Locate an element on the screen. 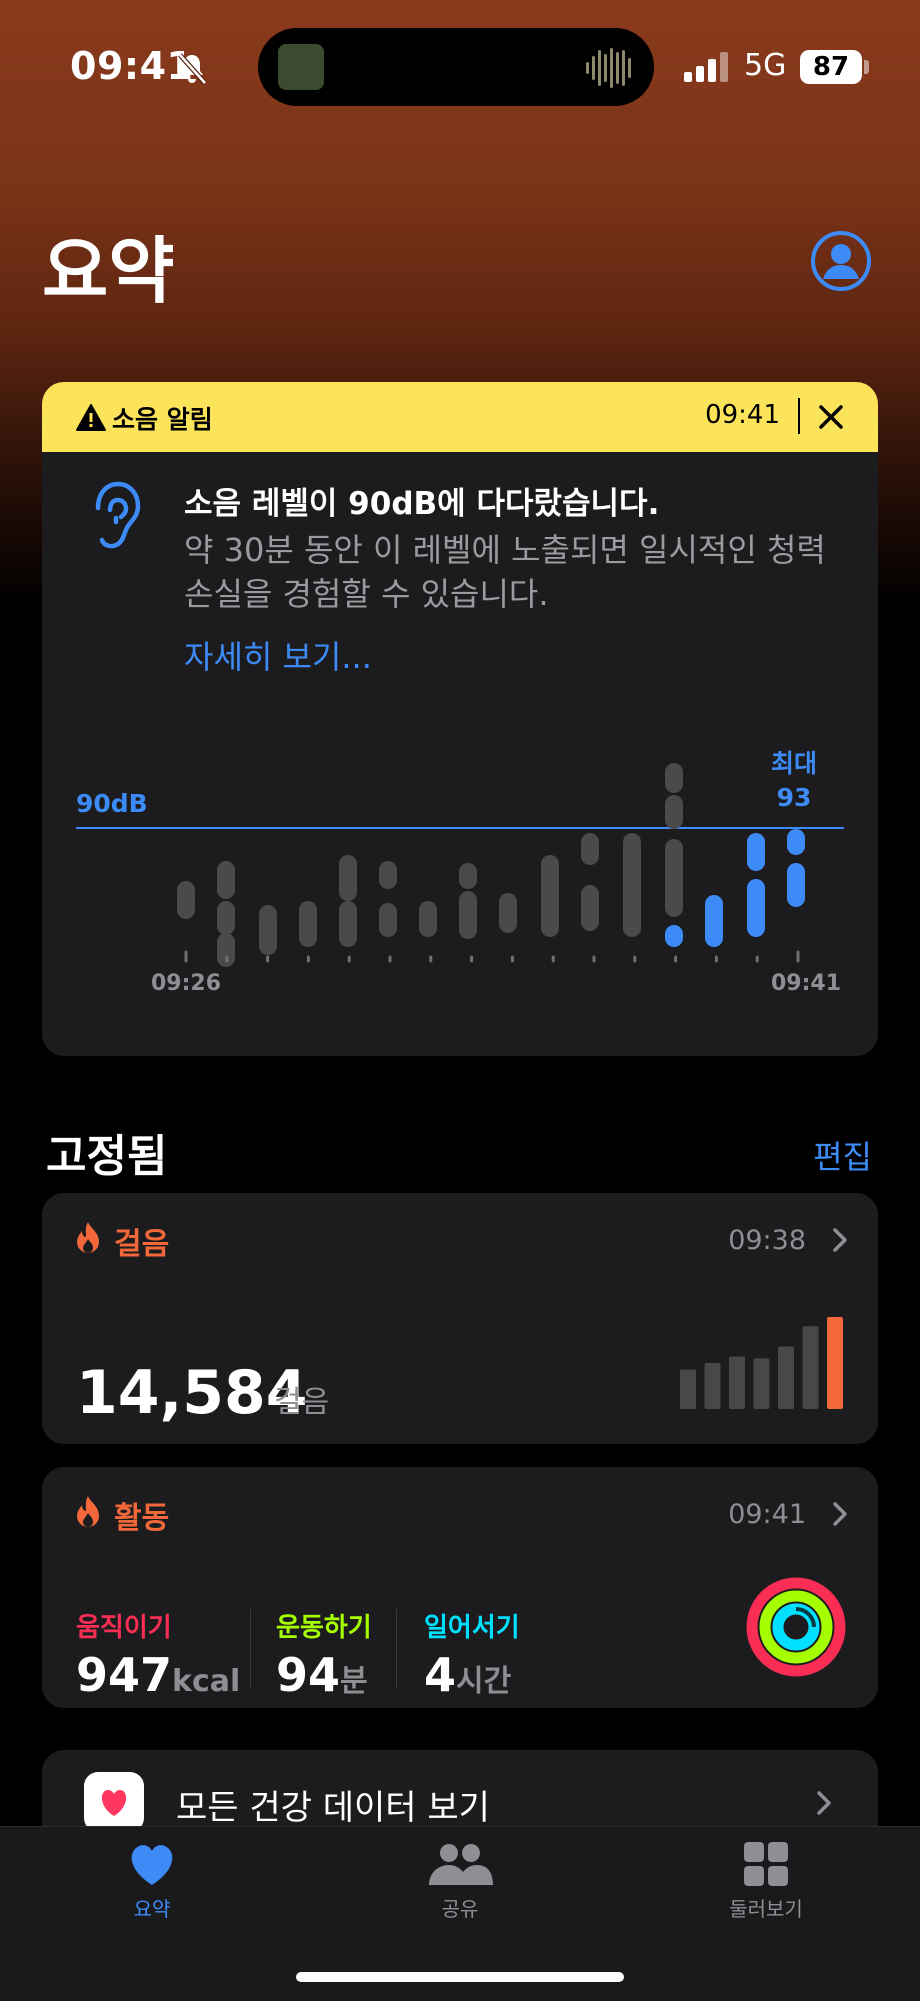 This screenshot has height=2001, width=920. tab-summary: 요약 is located at coordinates (152, 1881).